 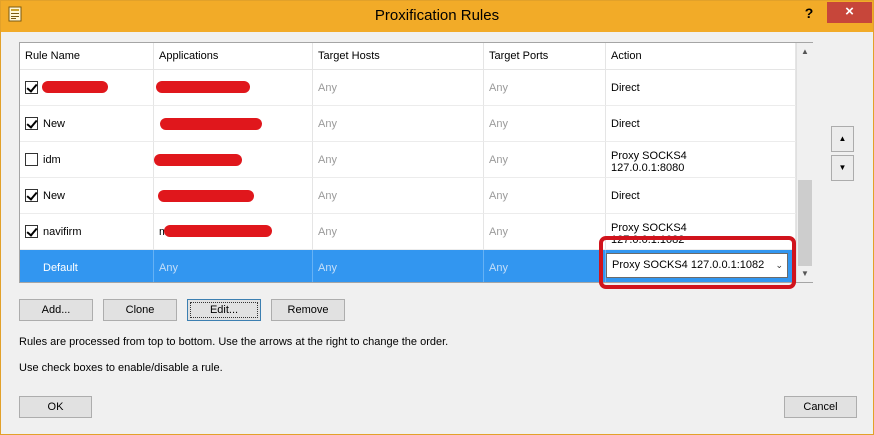 I want to click on column-header-rule-name: Rule Name, so click(x=87, y=56).